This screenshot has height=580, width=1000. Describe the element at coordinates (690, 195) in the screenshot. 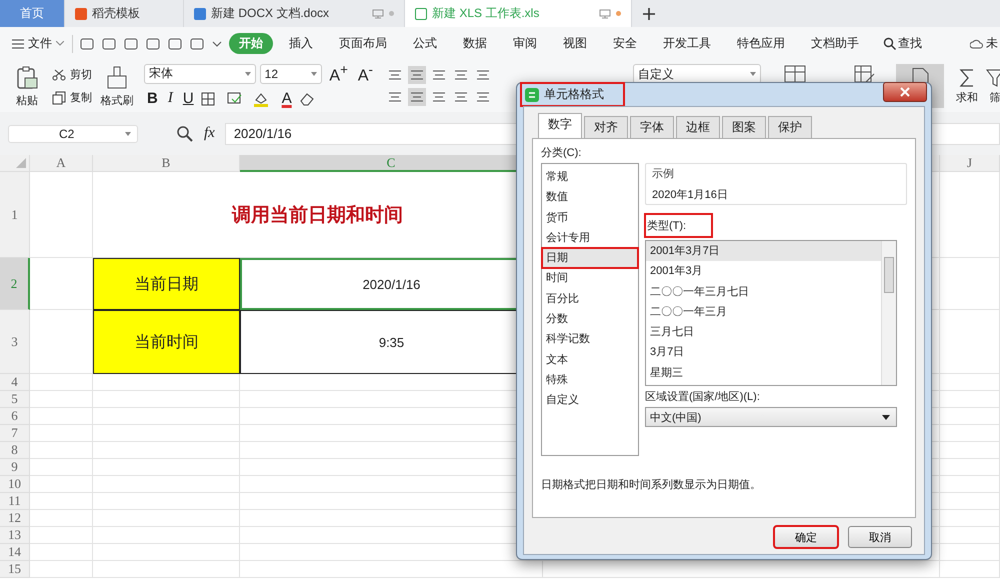

I see `sample-value: 2020年1月16日` at that location.